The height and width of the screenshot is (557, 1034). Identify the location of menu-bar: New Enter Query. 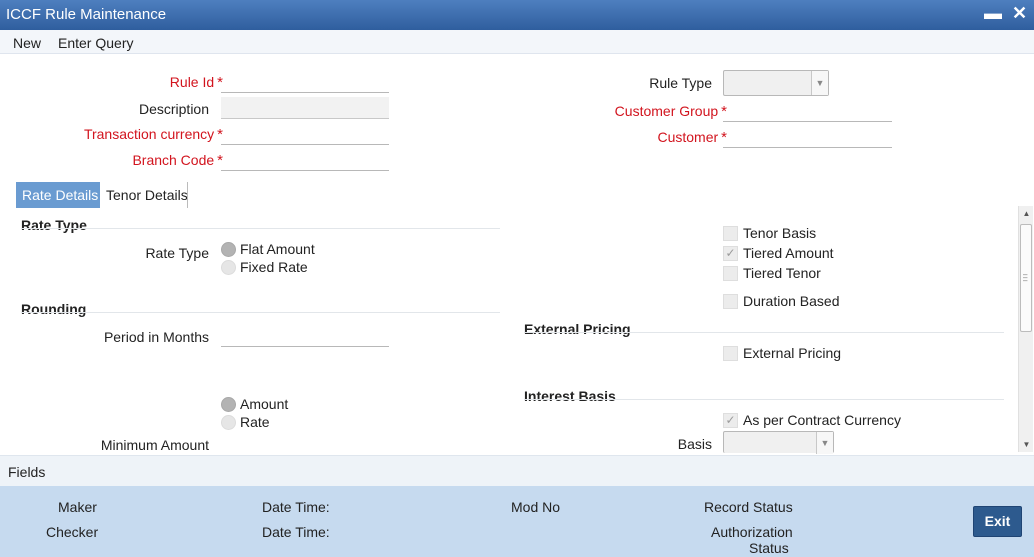
(517, 42).